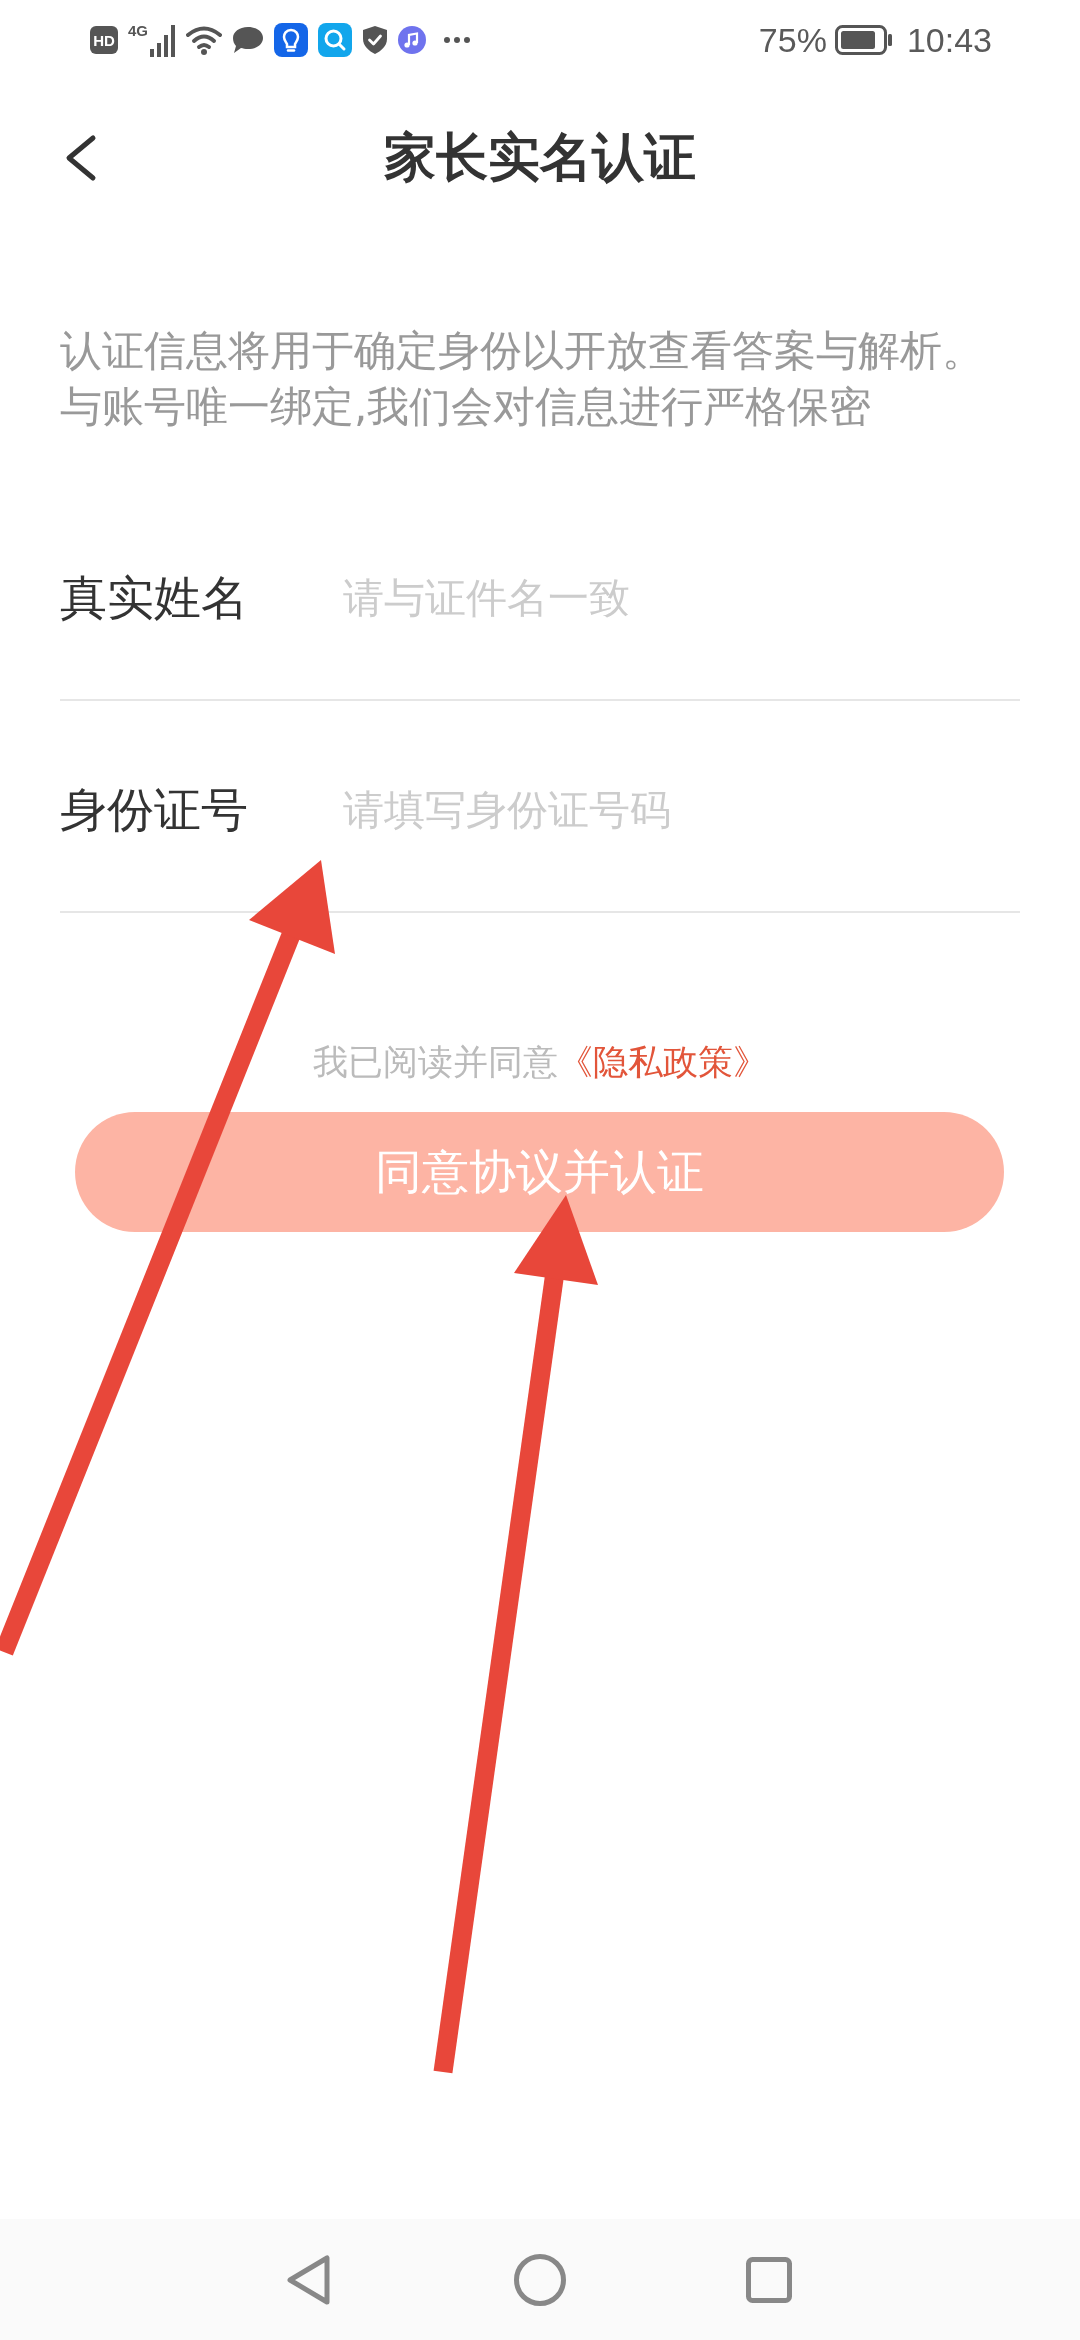 The width and height of the screenshot is (1080, 2340). What do you see at coordinates (540, 1062) in the screenshot?
I see `agreement-text: 我已阅读并同意《隐私政策》` at bounding box center [540, 1062].